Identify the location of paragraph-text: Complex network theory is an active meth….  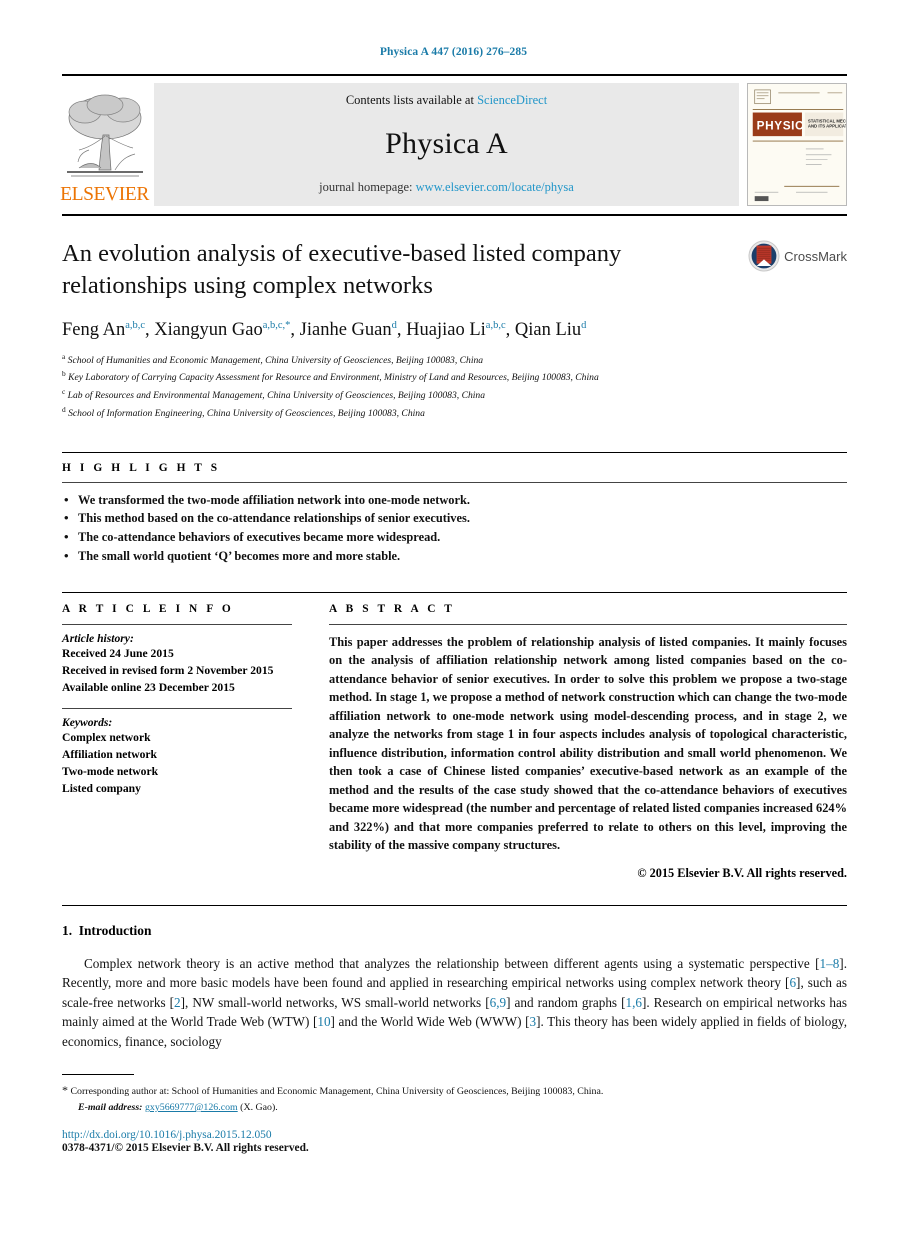
(452, 963).